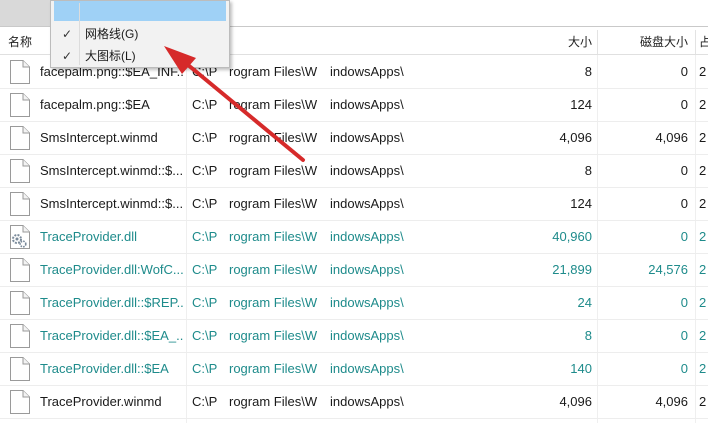 The image size is (708, 423). I want to click on column-header-size: 大小, so click(546, 42).